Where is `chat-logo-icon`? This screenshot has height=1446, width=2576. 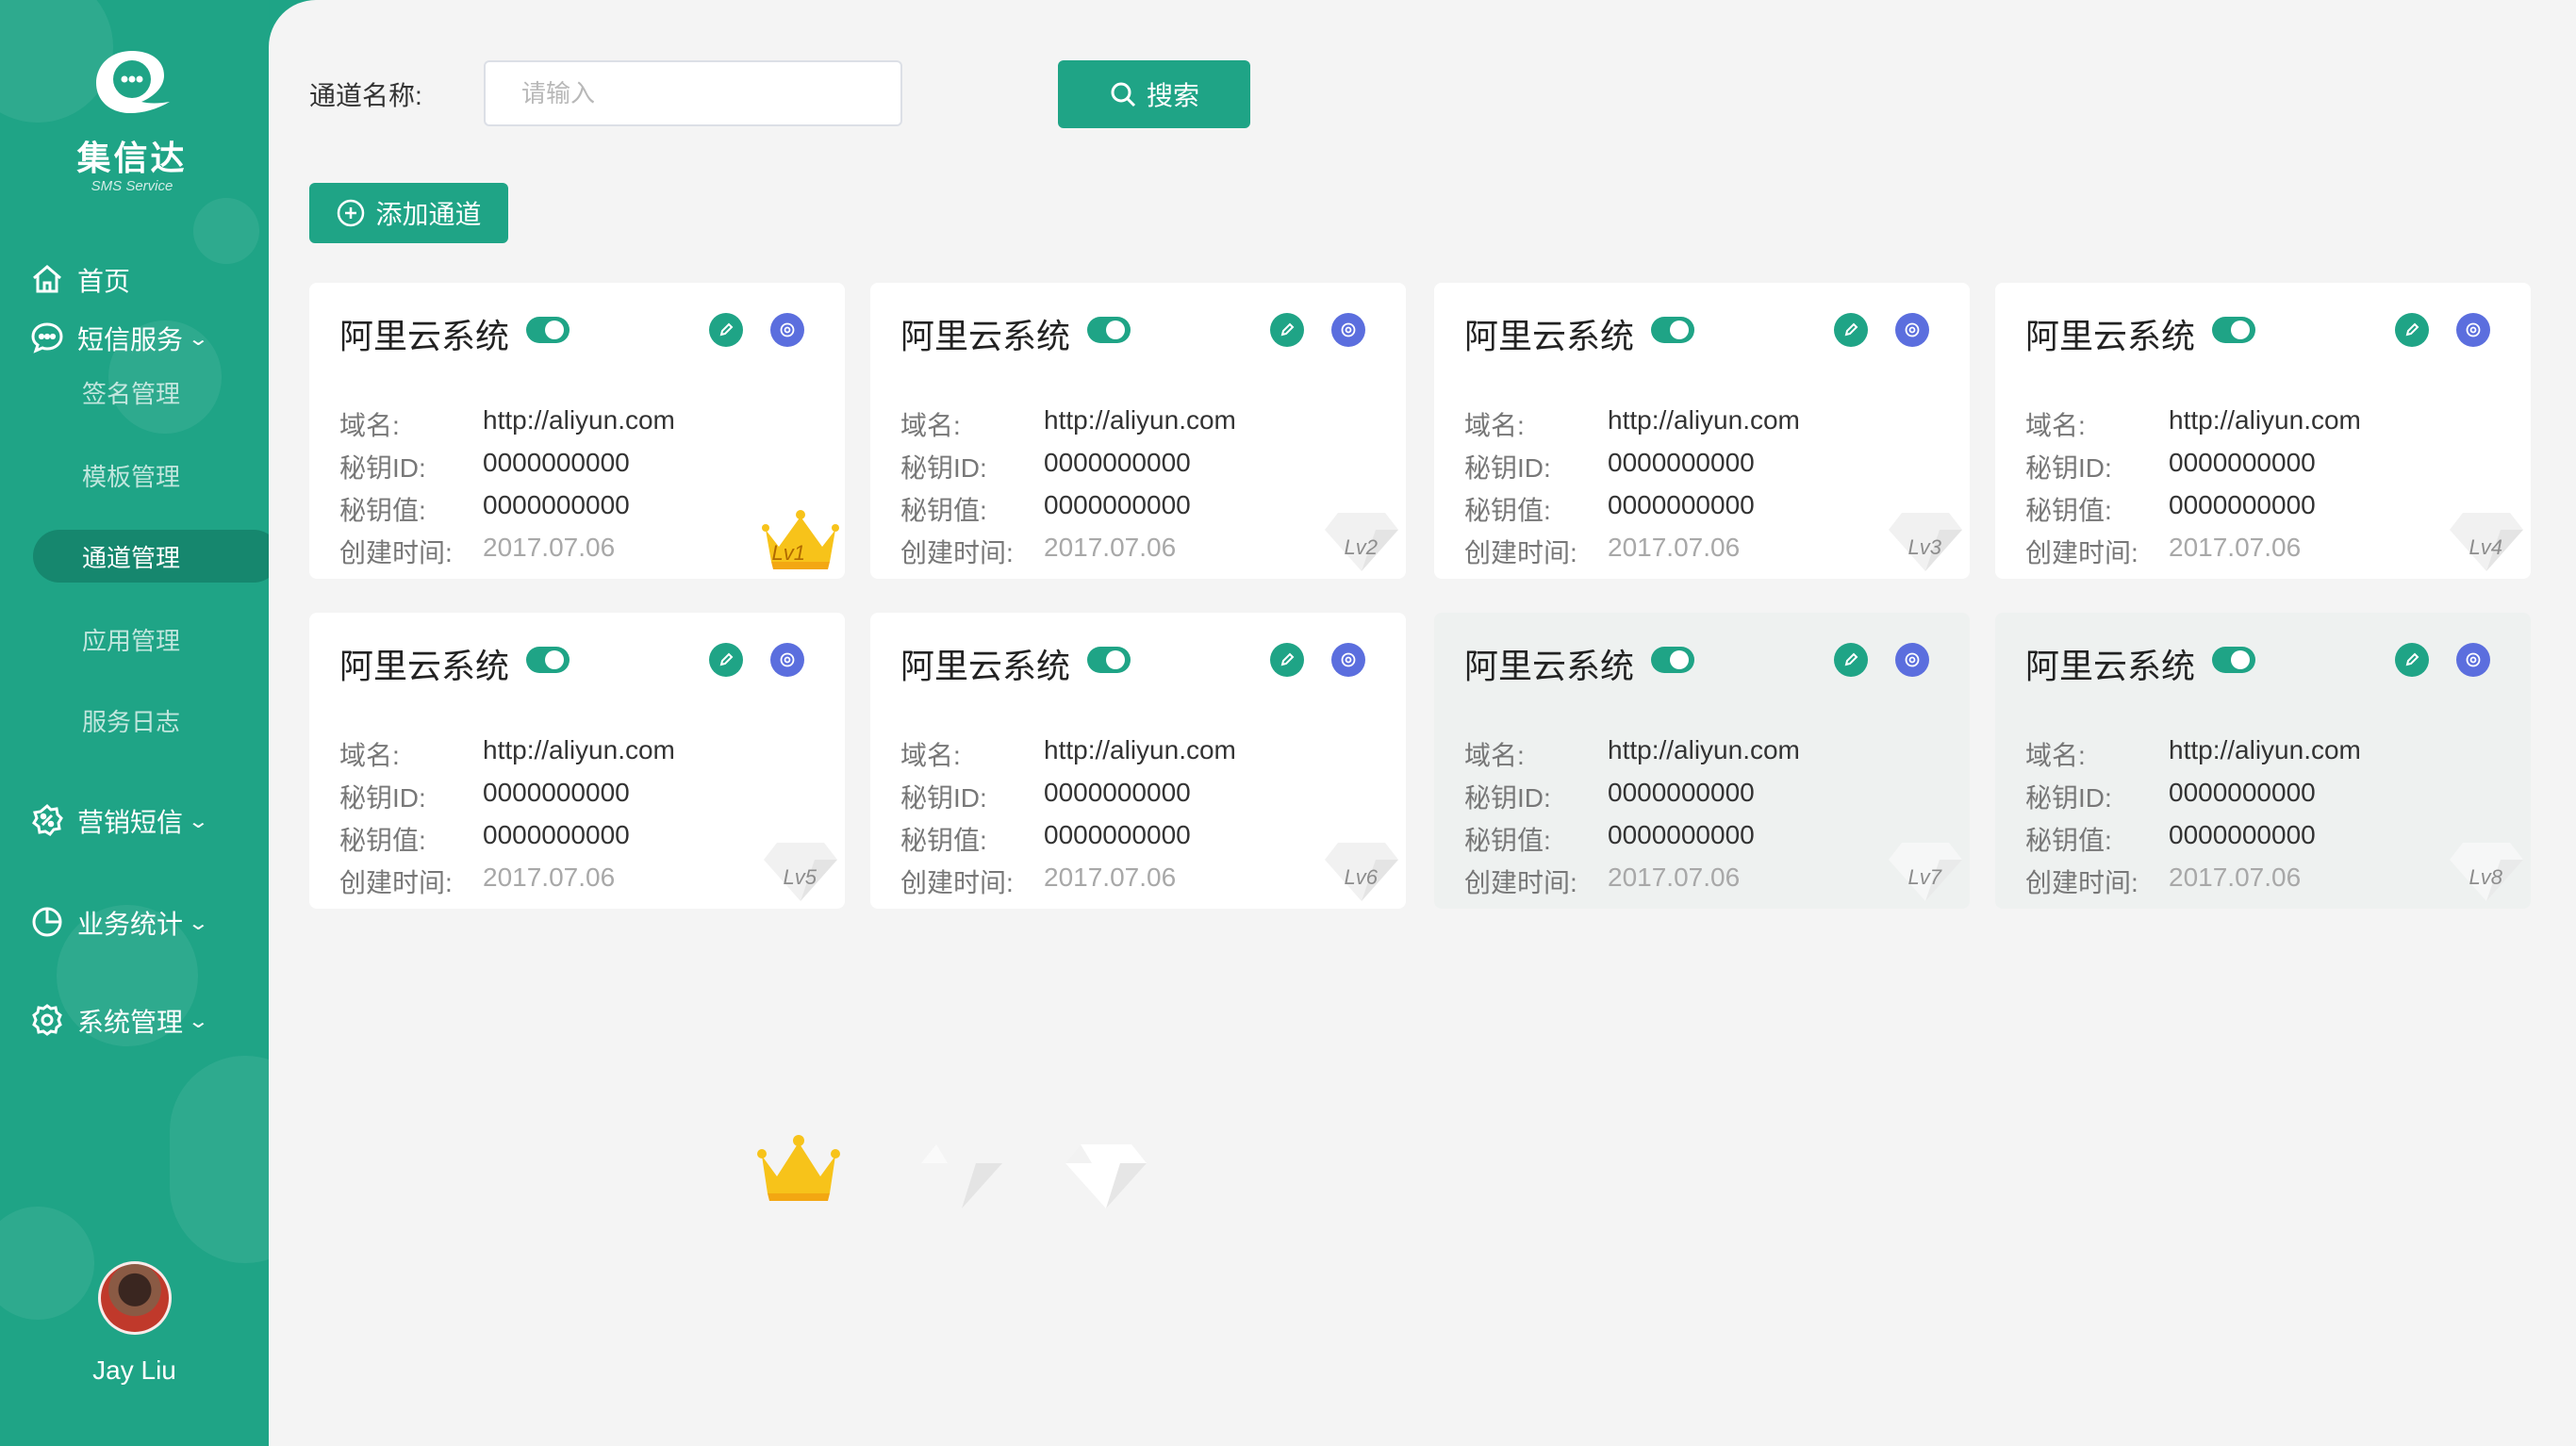
chat-logo-icon is located at coordinates (133, 82).